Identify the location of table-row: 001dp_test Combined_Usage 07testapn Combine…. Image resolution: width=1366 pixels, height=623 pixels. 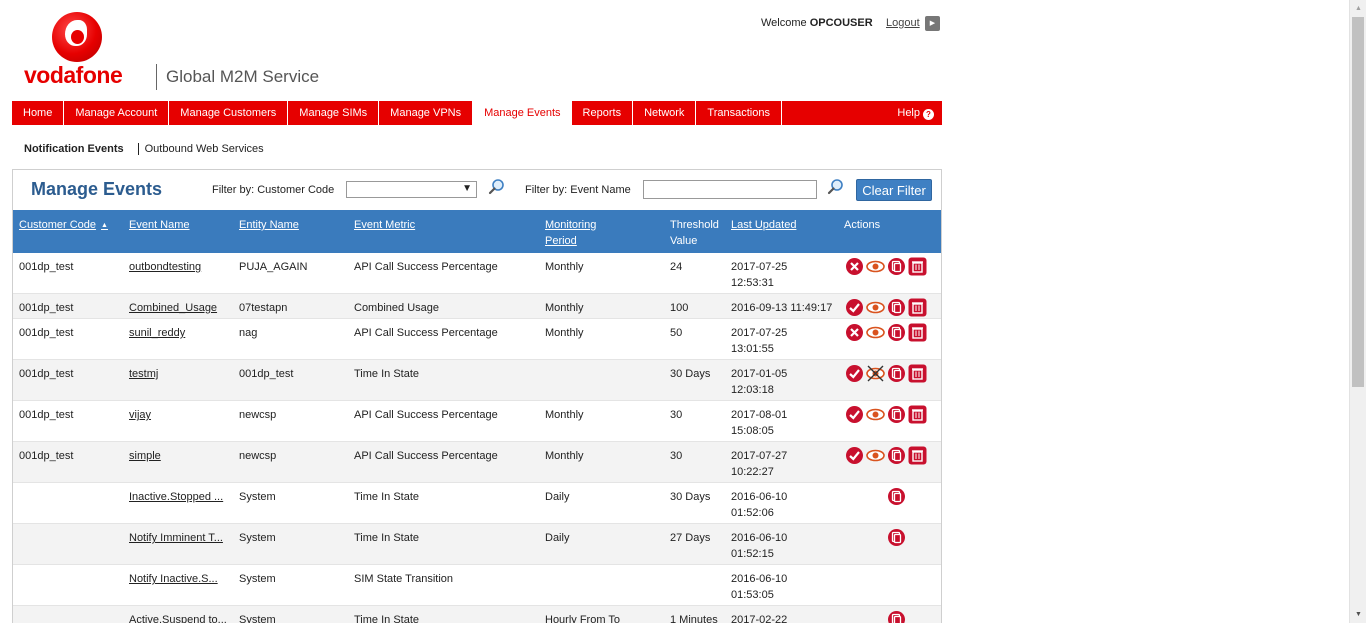
(477, 306).